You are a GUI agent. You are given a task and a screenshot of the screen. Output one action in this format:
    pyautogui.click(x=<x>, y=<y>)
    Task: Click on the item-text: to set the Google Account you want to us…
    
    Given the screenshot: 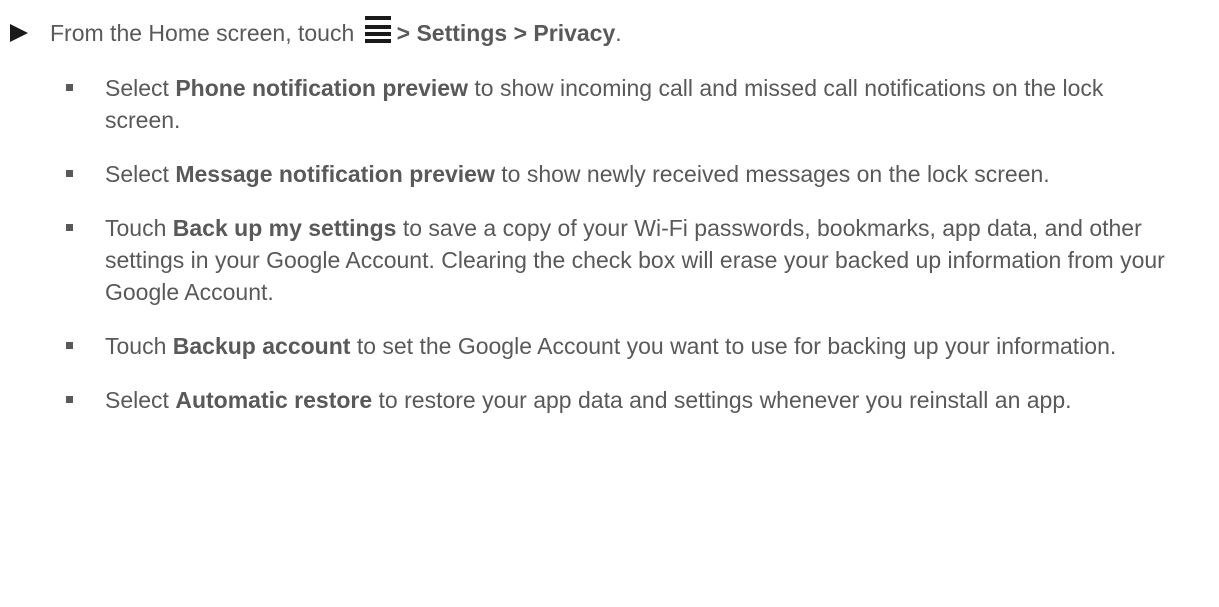 What is the action you would take?
    pyautogui.click(x=736, y=346)
    